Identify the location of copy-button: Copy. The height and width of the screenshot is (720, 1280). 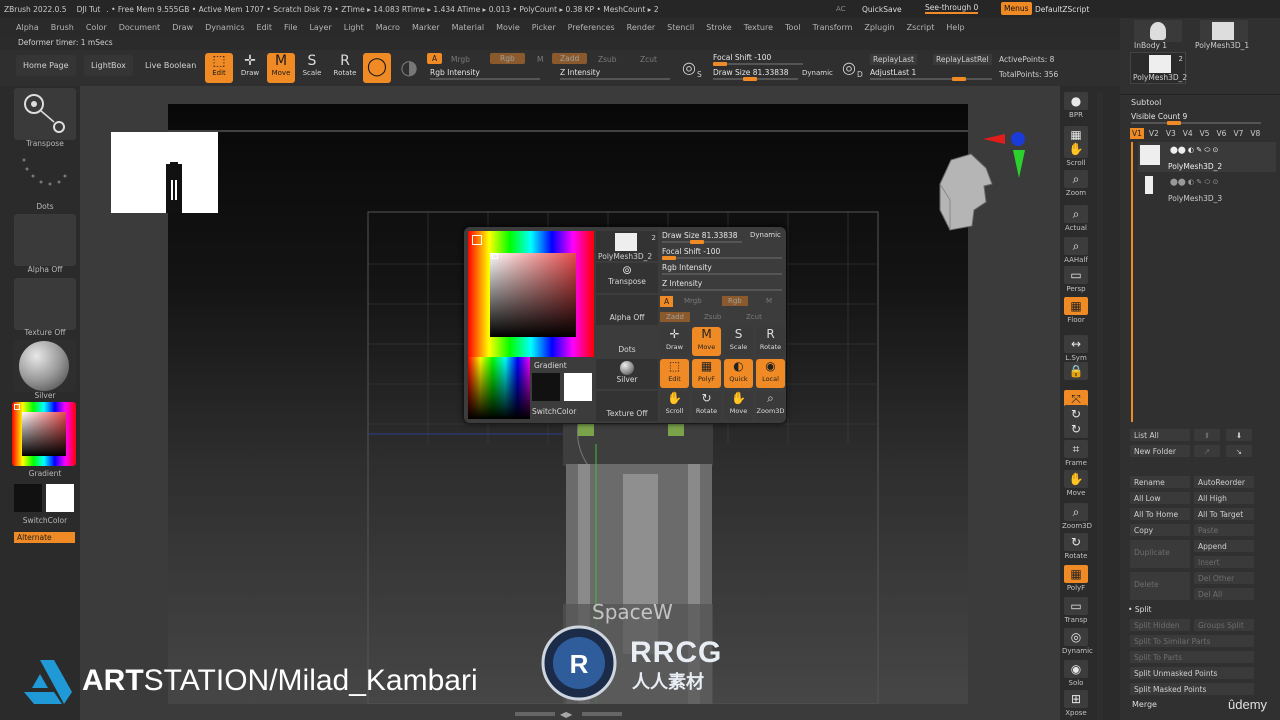
(1160, 530).